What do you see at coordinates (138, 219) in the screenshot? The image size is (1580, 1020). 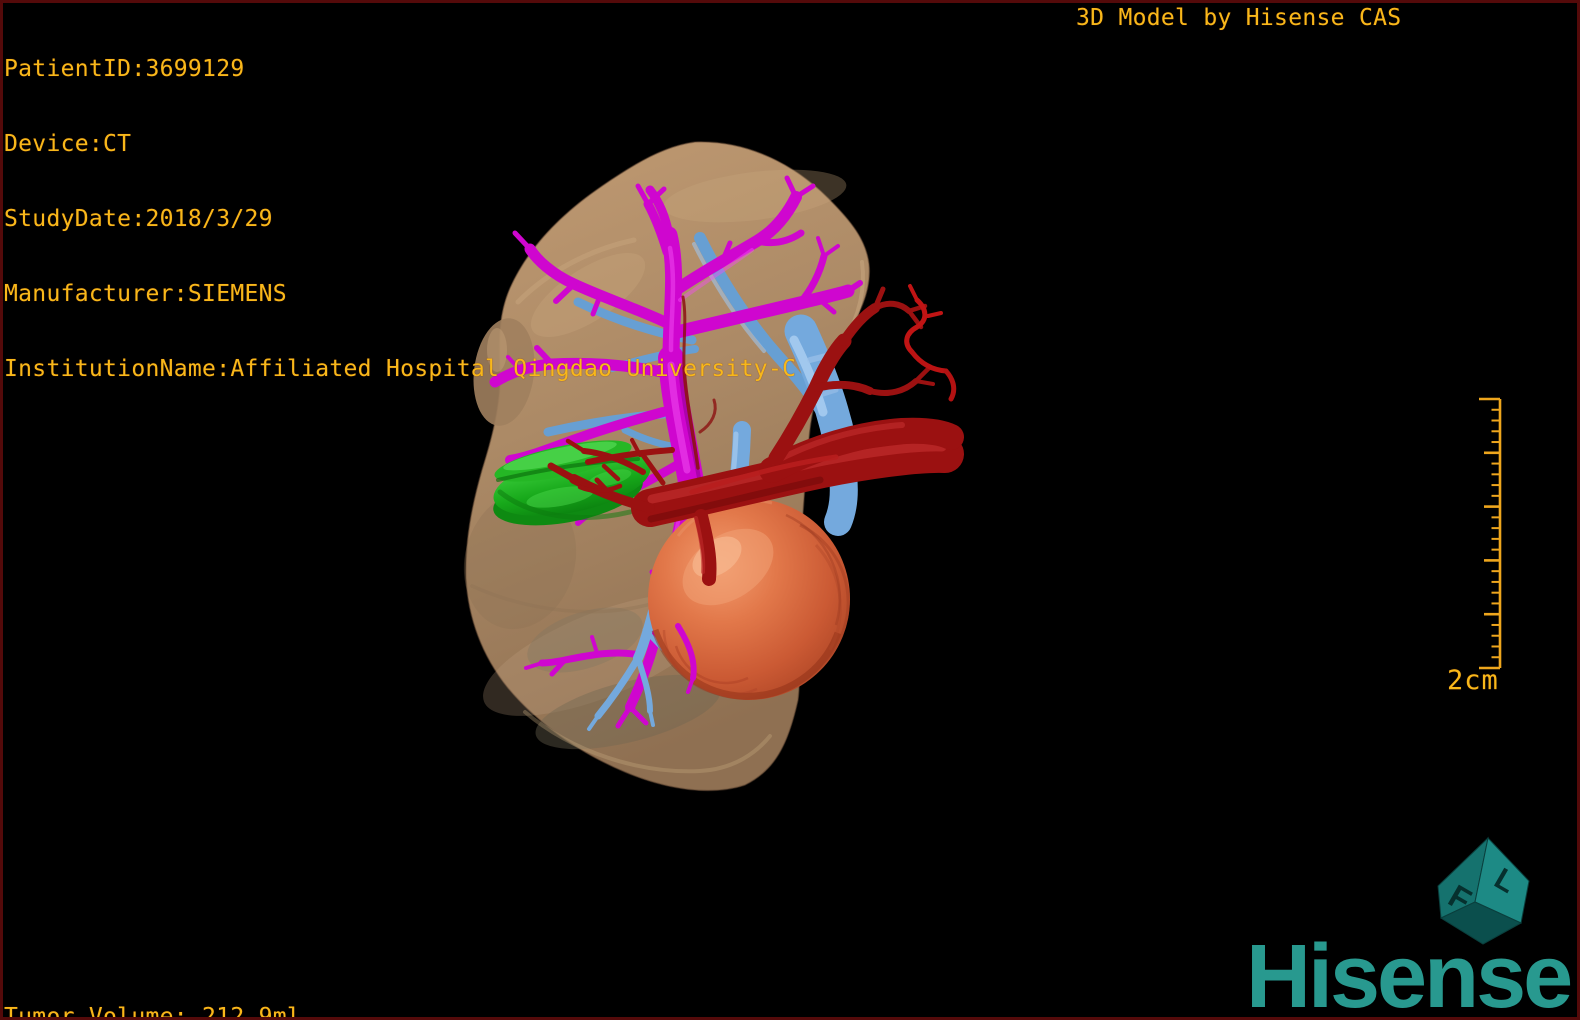 I see `study-date-line: StudyDate:2018/3/29` at bounding box center [138, 219].